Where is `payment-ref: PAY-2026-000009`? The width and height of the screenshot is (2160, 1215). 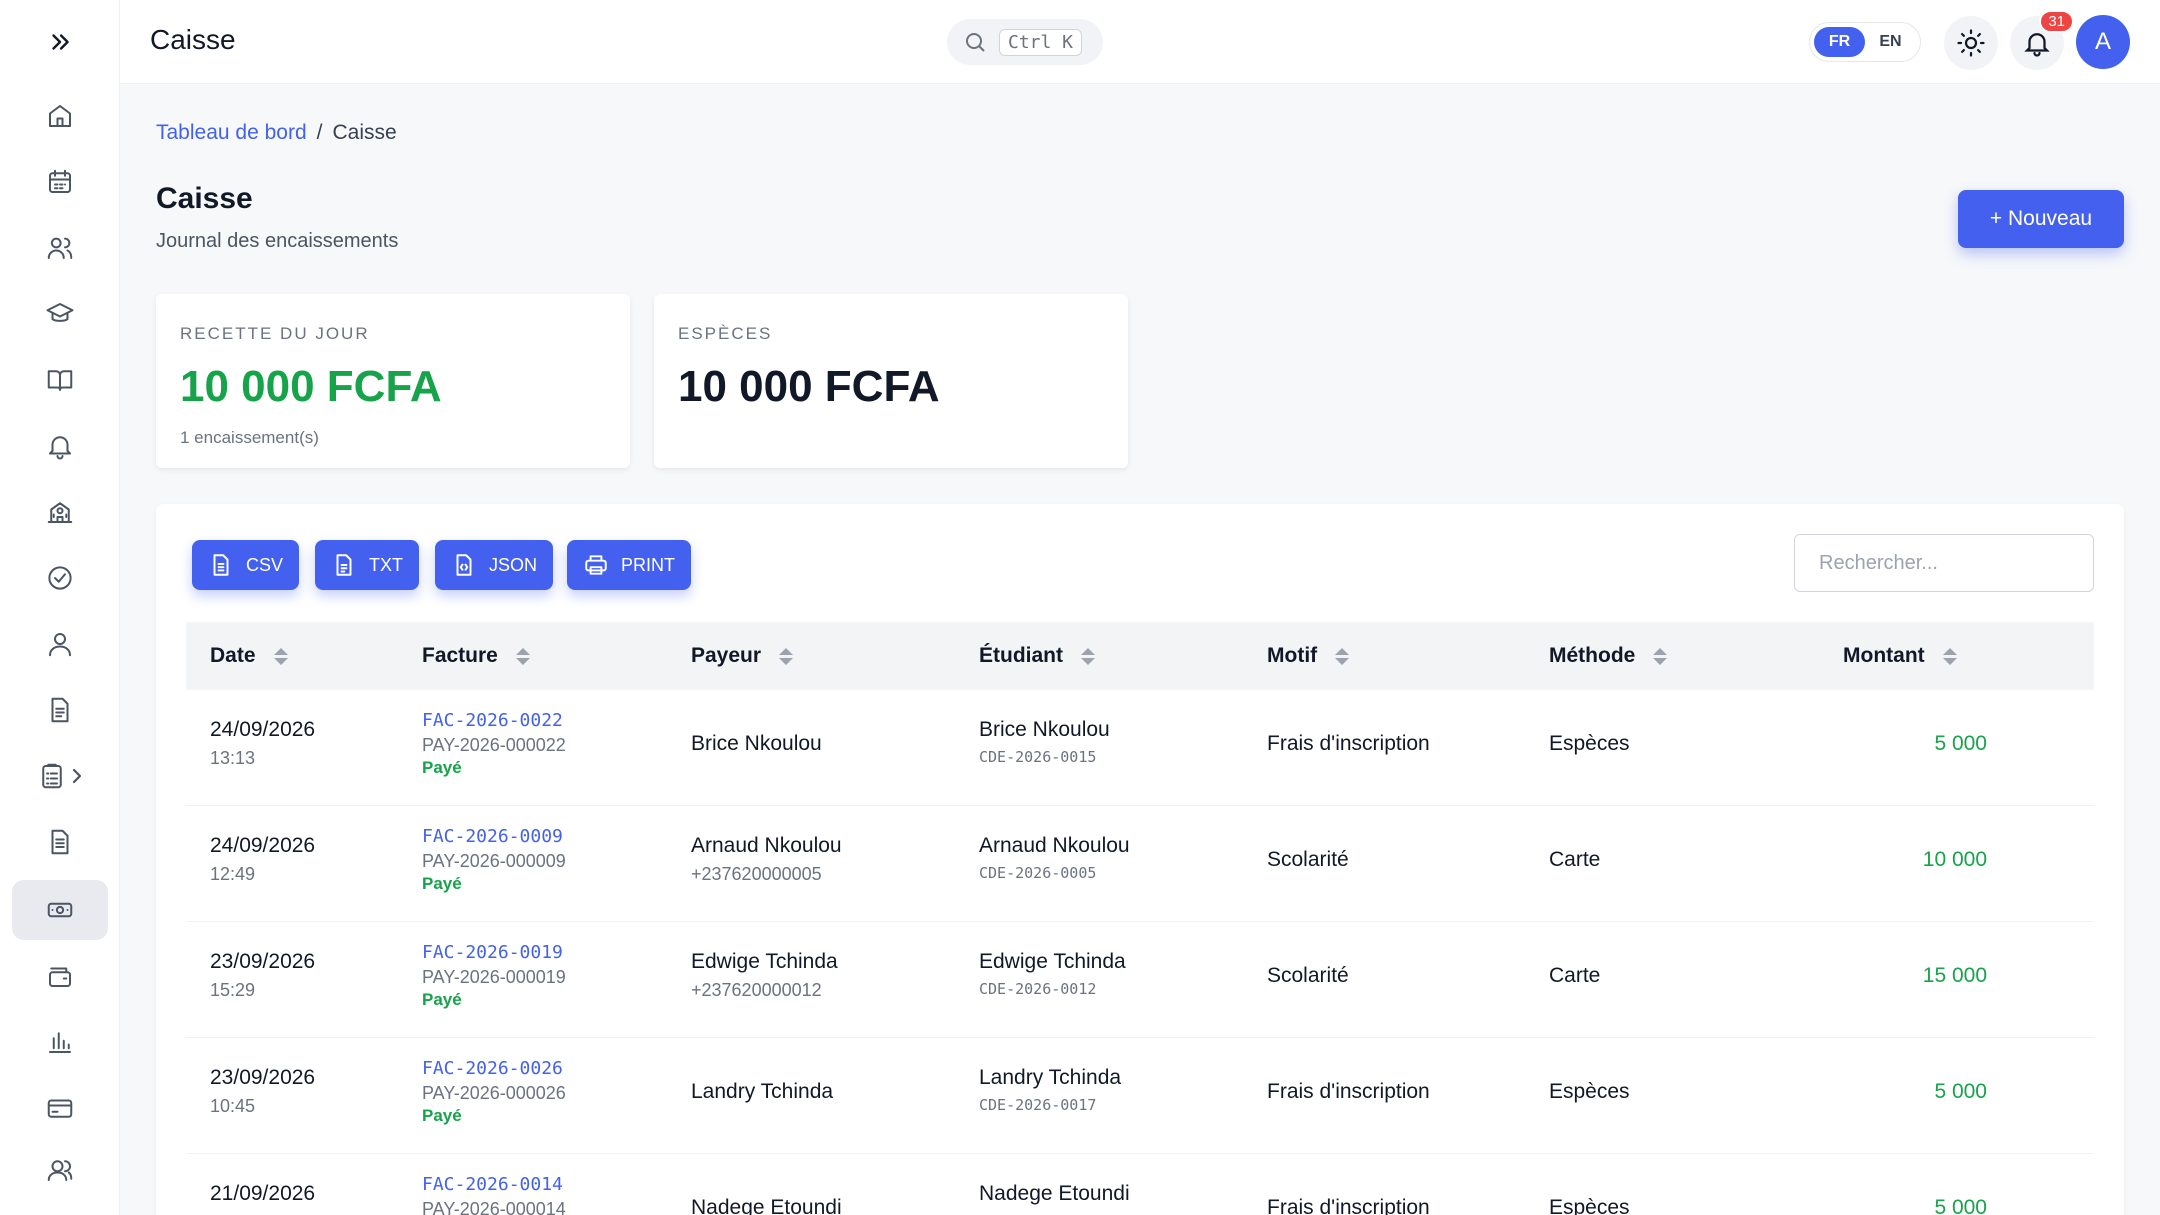 payment-ref: PAY-2026-000009 is located at coordinates (494, 861).